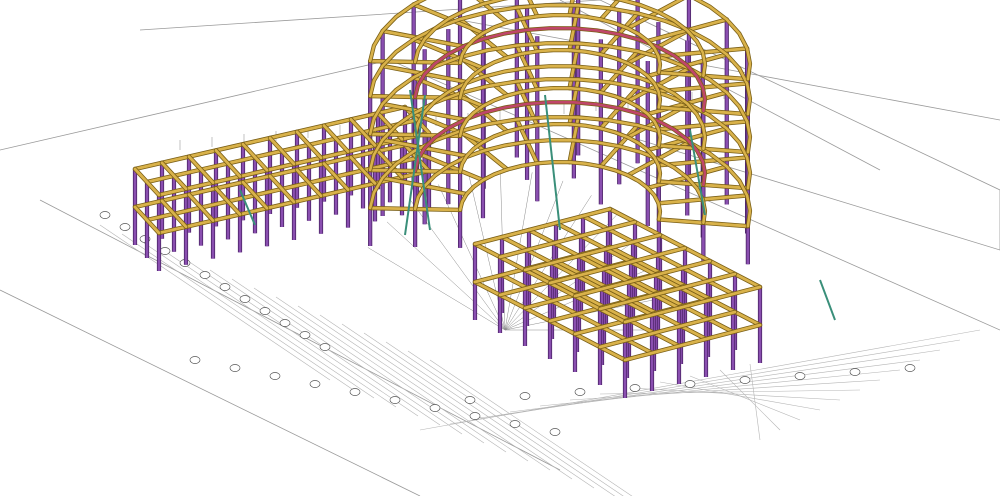  What do you see at coordinates (827, 300) in the screenshot?
I see `bracing-member` at bounding box center [827, 300].